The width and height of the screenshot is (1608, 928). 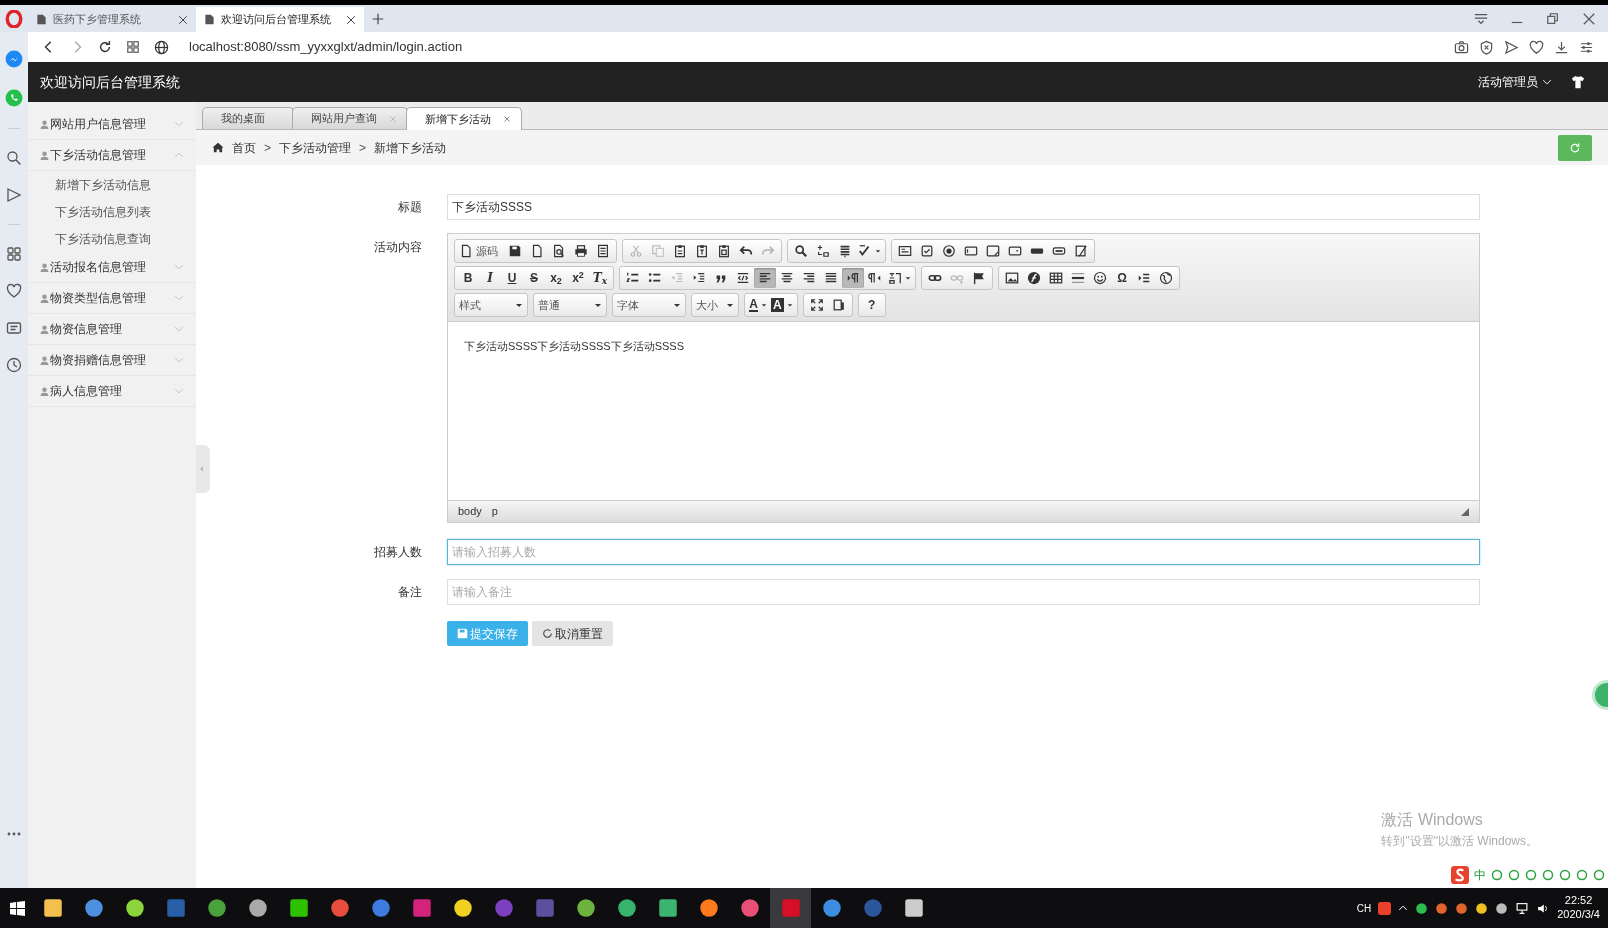 I want to click on field-label: 标题, so click(x=409, y=207).